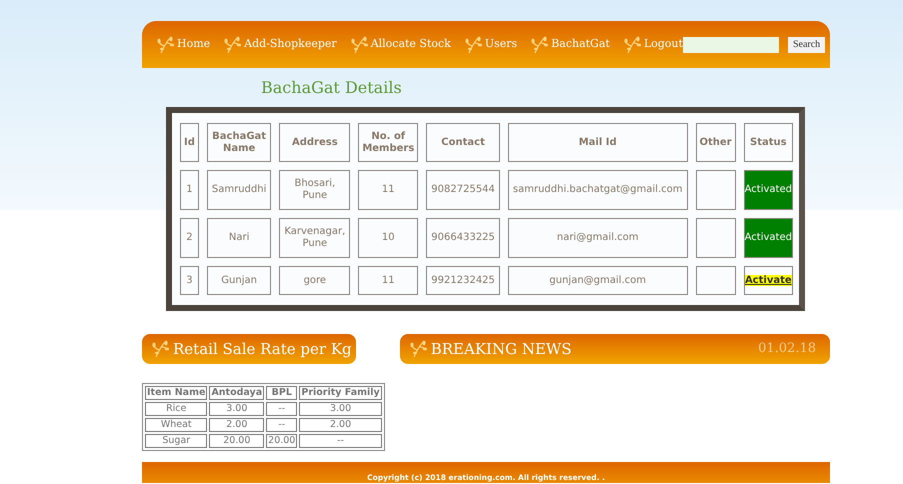 This screenshot has height=484, width=903. Describe the element at coordinates (262, 349) in the screenshot. I see `panel-title: Retail Sale Rate per Kg` at that location.